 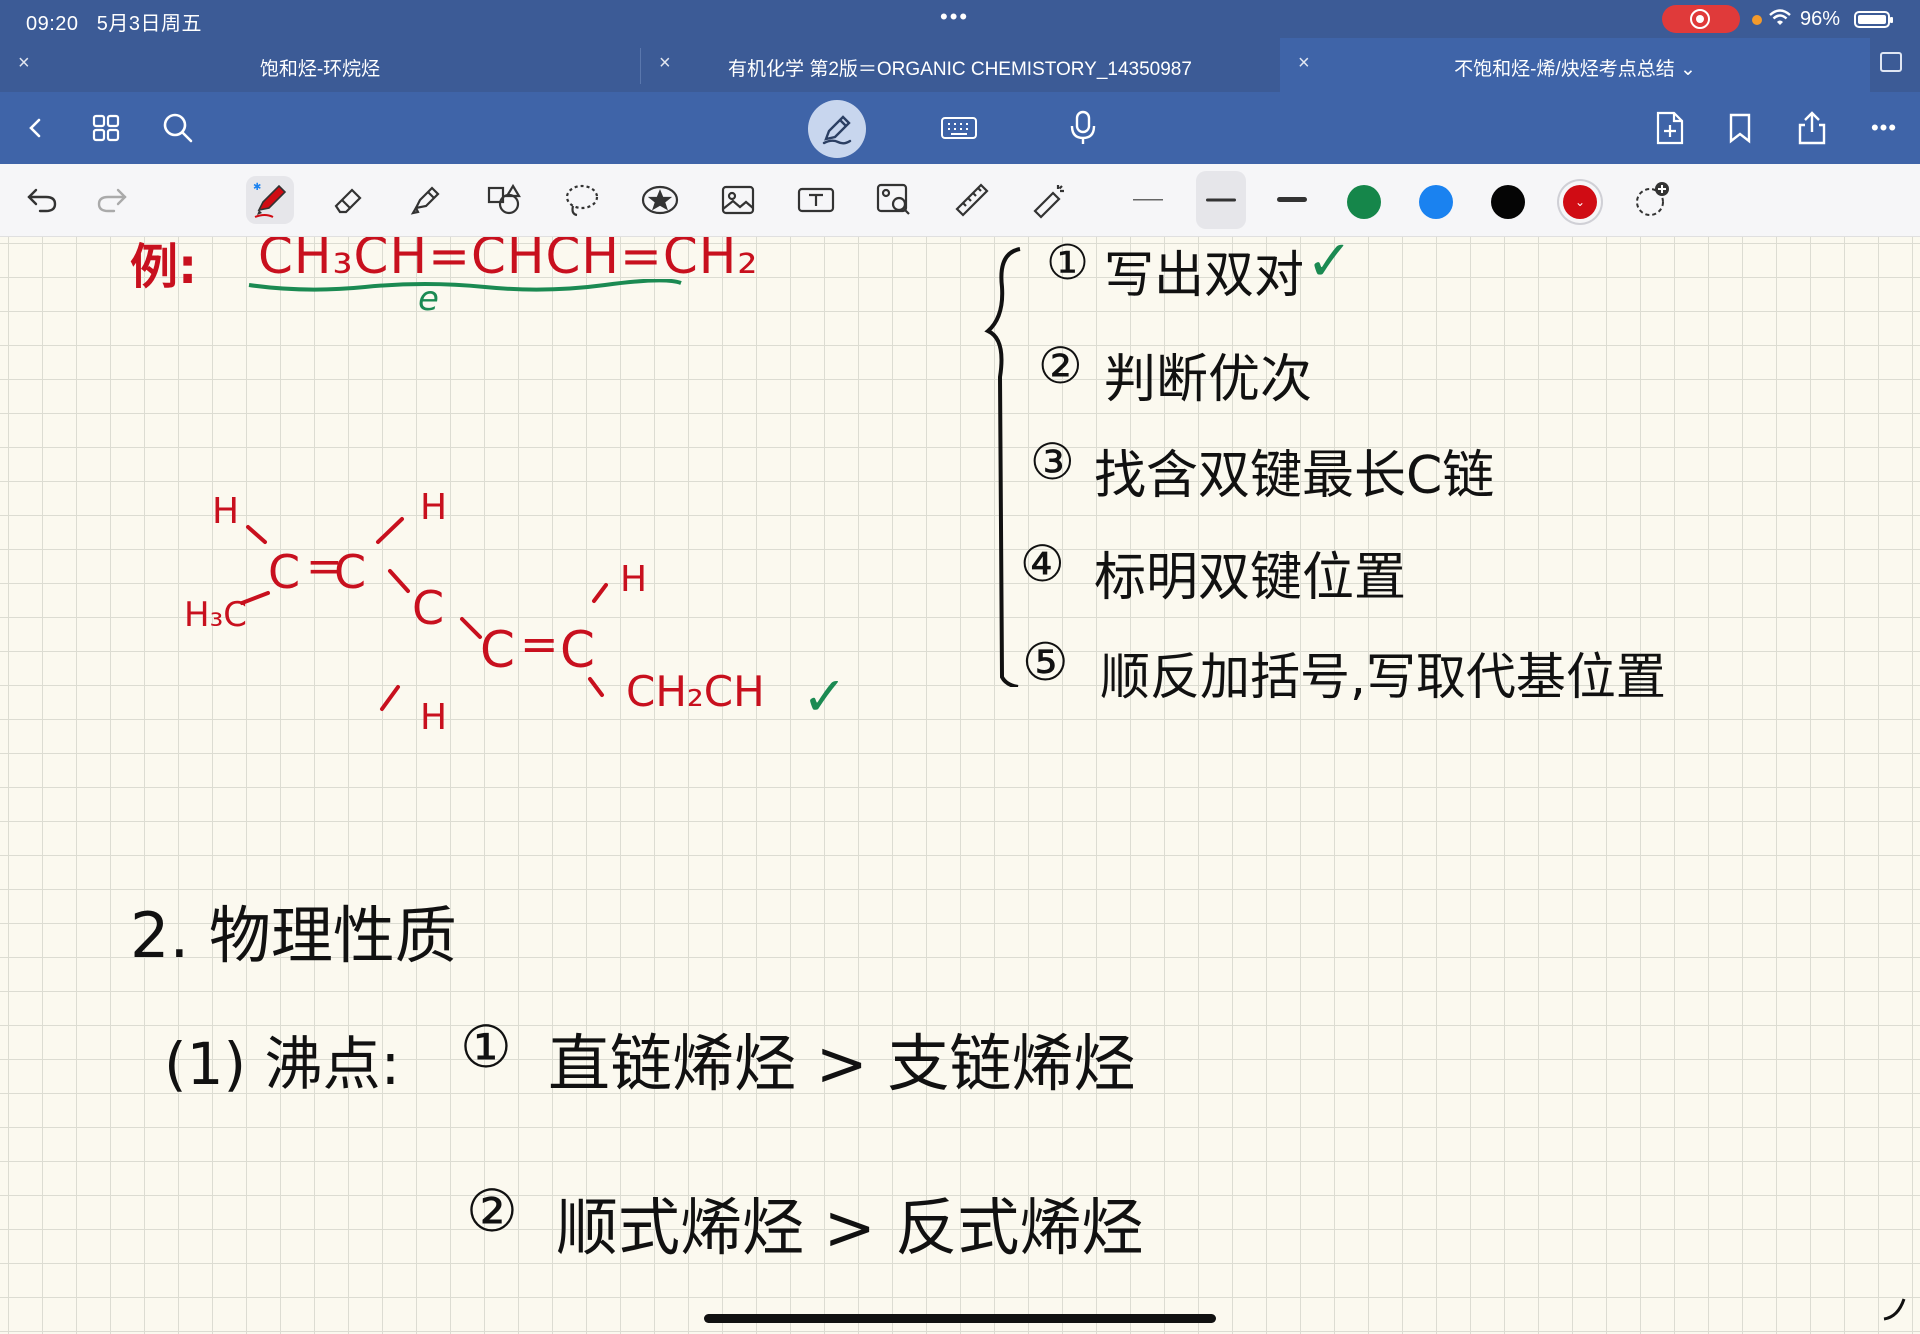 I want to click on navigation-toolbar: •••, so click(x=960, y=128).